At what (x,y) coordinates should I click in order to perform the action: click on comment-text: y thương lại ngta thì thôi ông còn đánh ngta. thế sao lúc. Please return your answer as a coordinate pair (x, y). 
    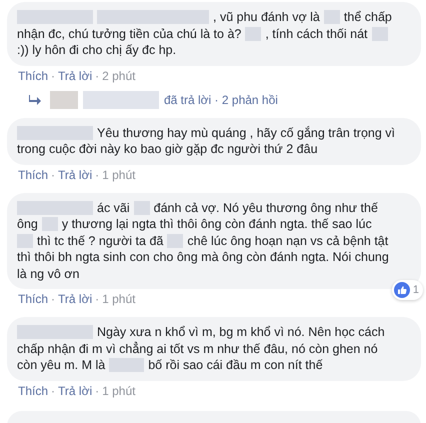
    Looking at the image, I should click on (217, 224).